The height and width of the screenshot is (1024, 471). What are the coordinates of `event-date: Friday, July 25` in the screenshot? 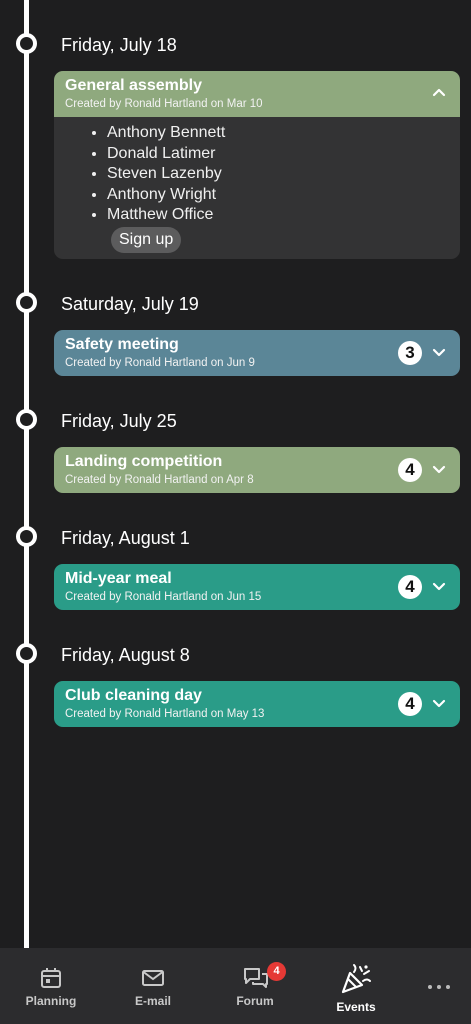 It's located at (119, 421).